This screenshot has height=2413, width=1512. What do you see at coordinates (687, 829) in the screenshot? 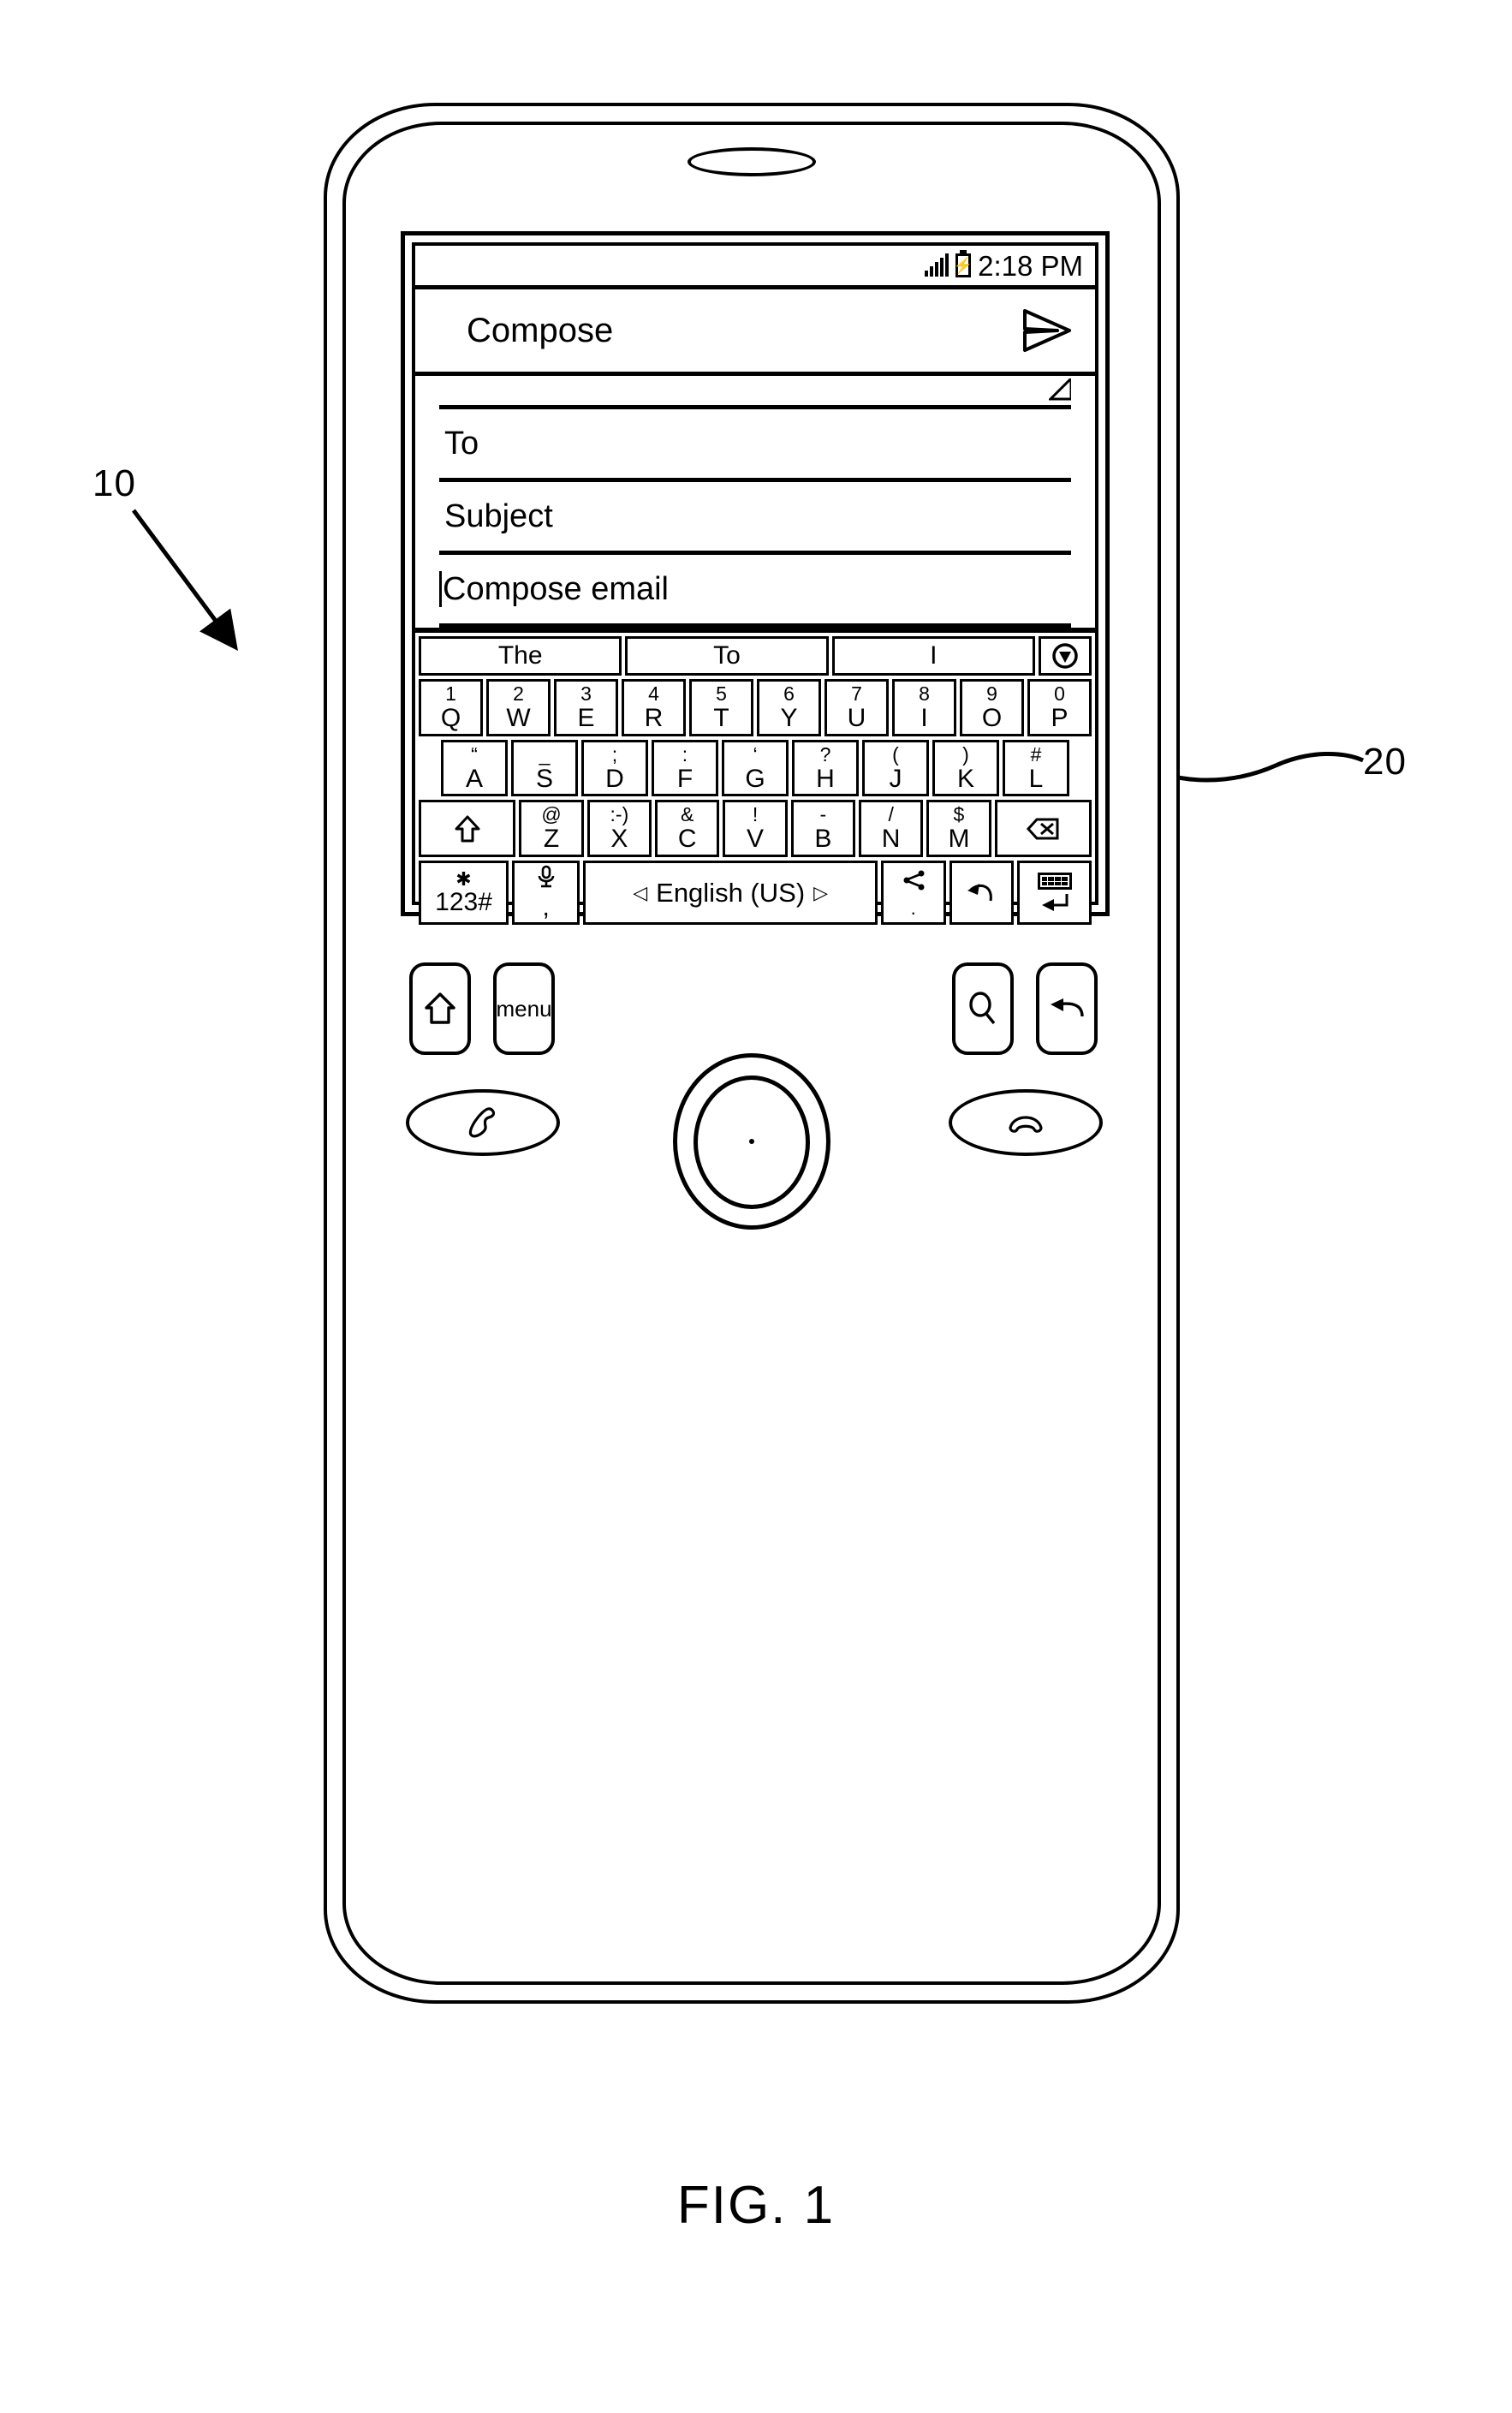
I see `key-c: & C` at bounding box center [687, 829].